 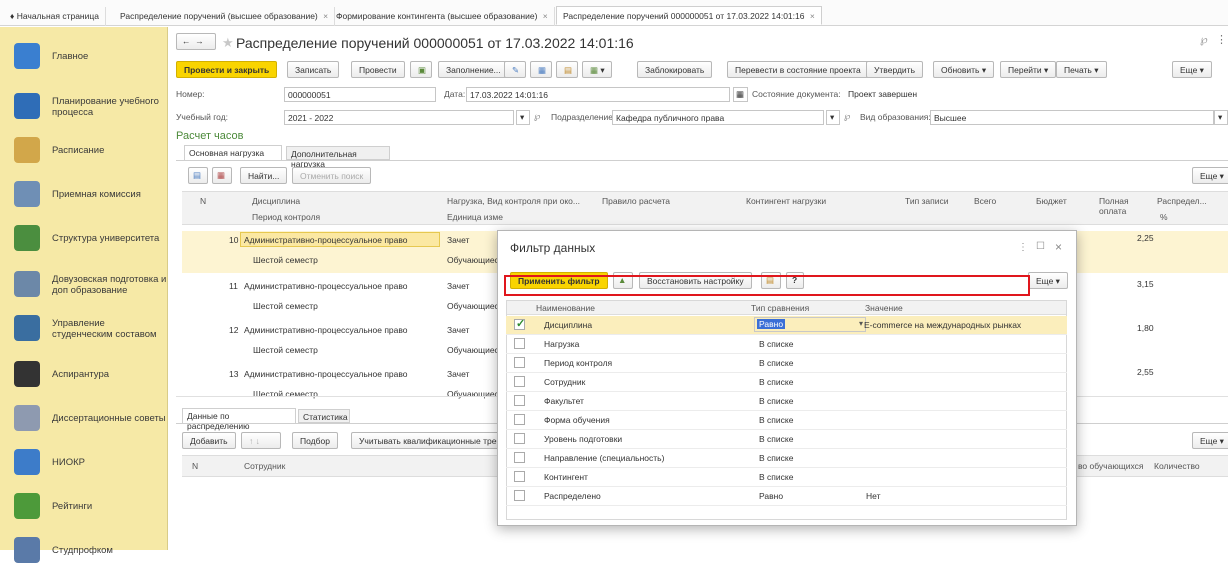 What do you see at coordinates (964, 69) in the screenshot?
I see `refresh-button: Обновить ▾` at bounding box center [964, 69].